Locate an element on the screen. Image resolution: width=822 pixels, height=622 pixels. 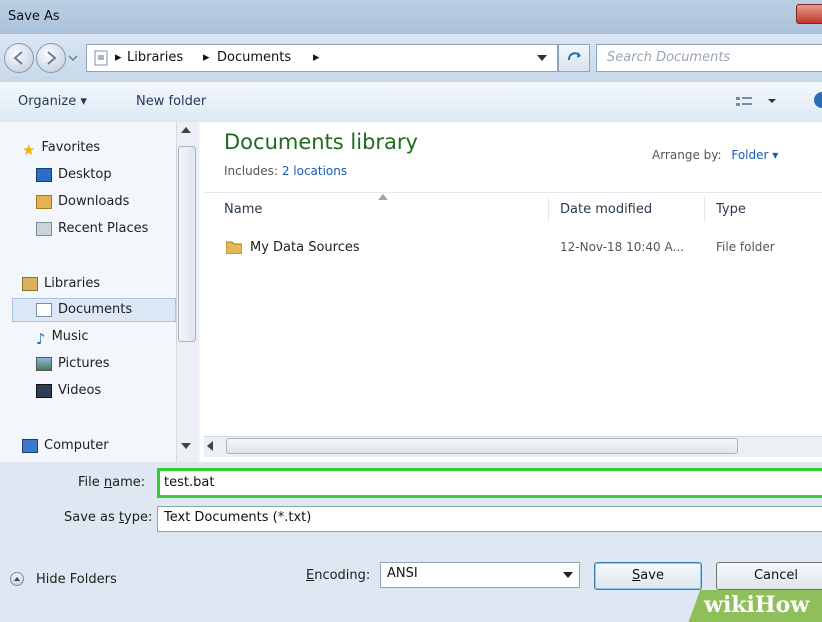
recent-pages-dropdown is located at coordinates (73, 57).